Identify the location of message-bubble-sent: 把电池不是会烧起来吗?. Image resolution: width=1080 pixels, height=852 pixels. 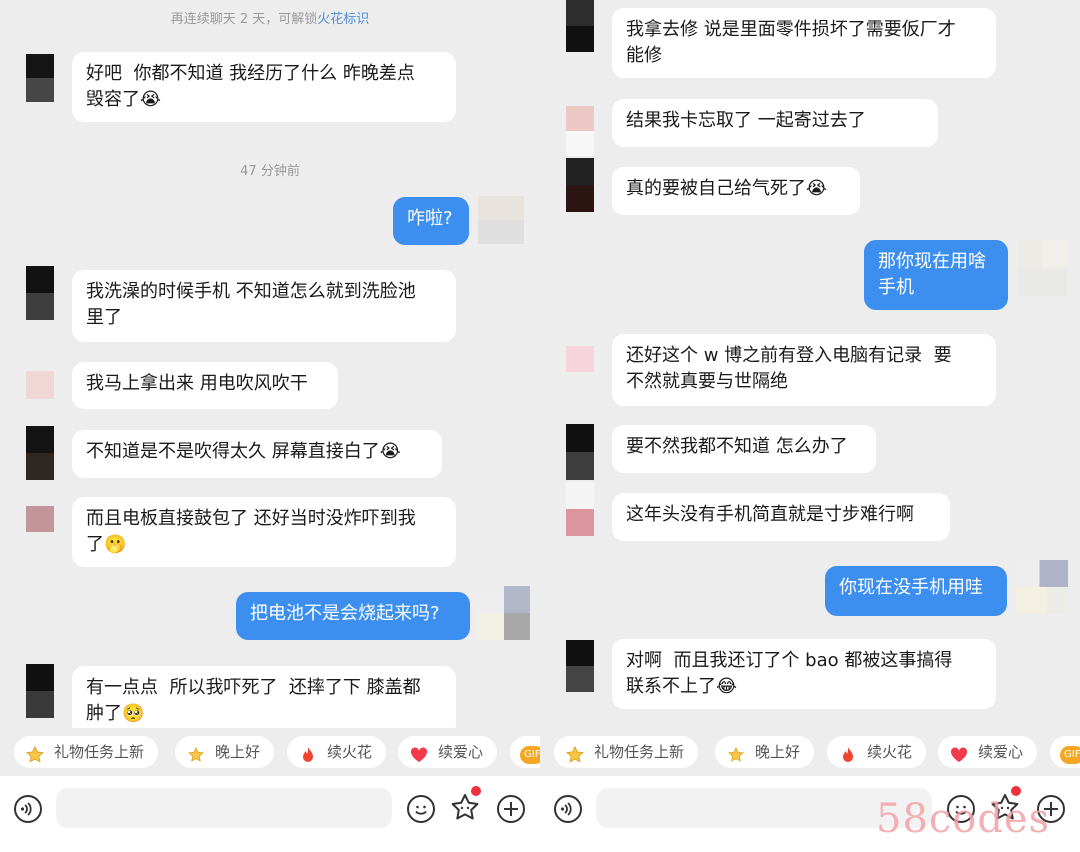
(353, 616).